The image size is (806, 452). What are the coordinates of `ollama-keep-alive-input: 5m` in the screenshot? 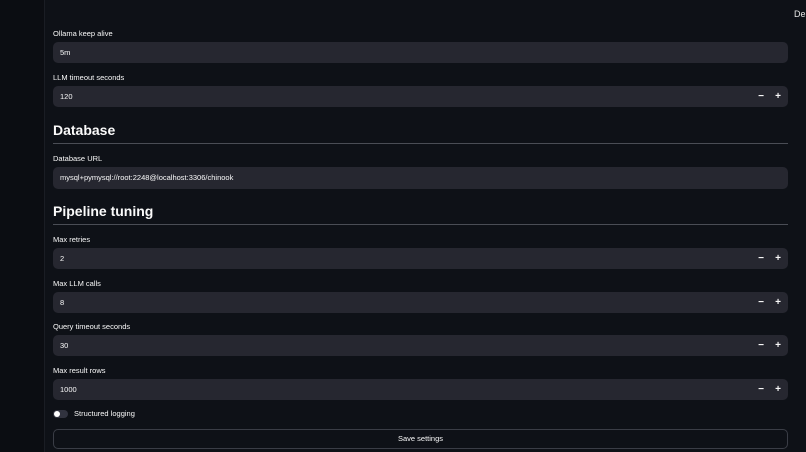 It's located at (420, 52).